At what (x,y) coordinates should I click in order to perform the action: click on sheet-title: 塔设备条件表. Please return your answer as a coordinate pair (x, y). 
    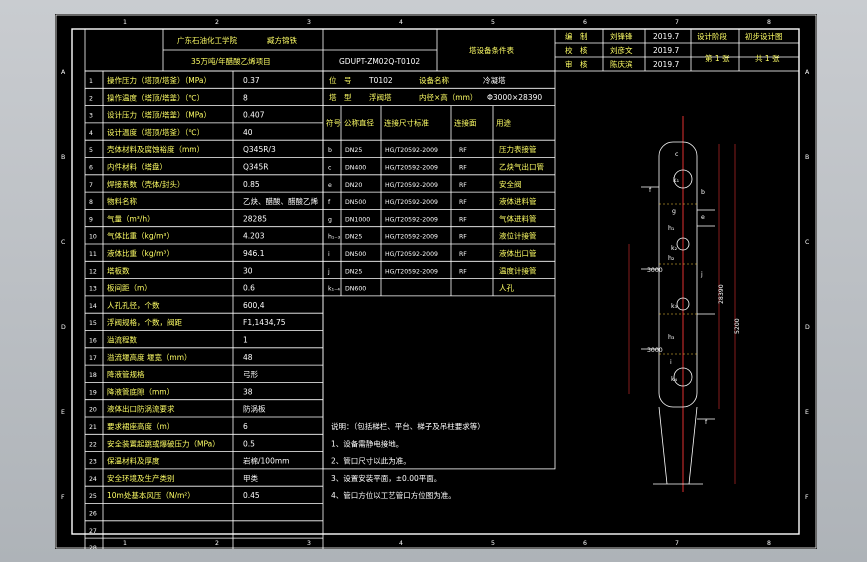
    Looking at the image, I should click on (491, 50).